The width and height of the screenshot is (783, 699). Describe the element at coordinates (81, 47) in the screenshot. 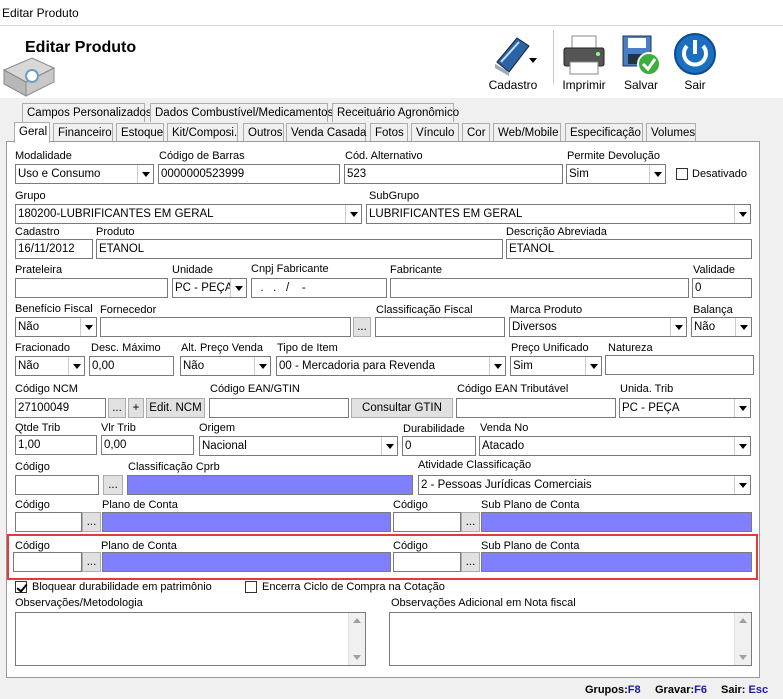

I see `page-title: Editar Produto` at that location.